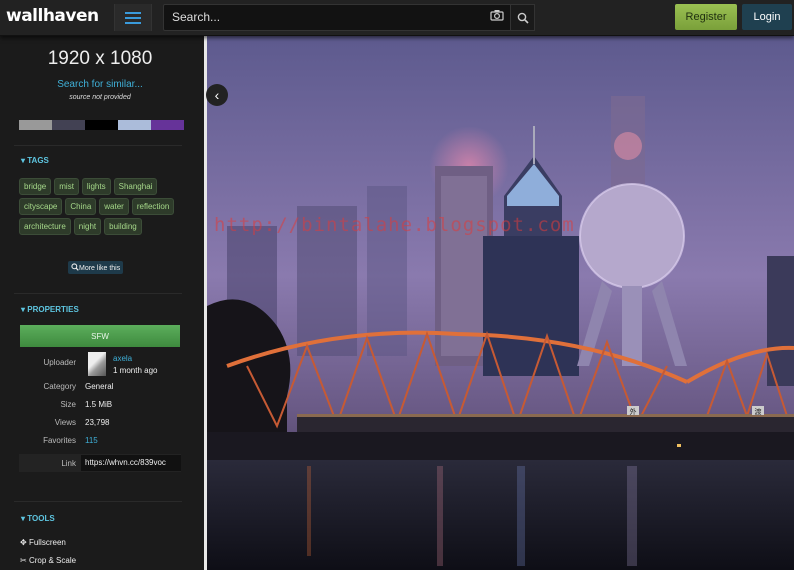 The image size is (794, 570). What do you see at coordinates (66, 186) in the screenshot?
I see `tag: mist` at bounding box center [66, 186].